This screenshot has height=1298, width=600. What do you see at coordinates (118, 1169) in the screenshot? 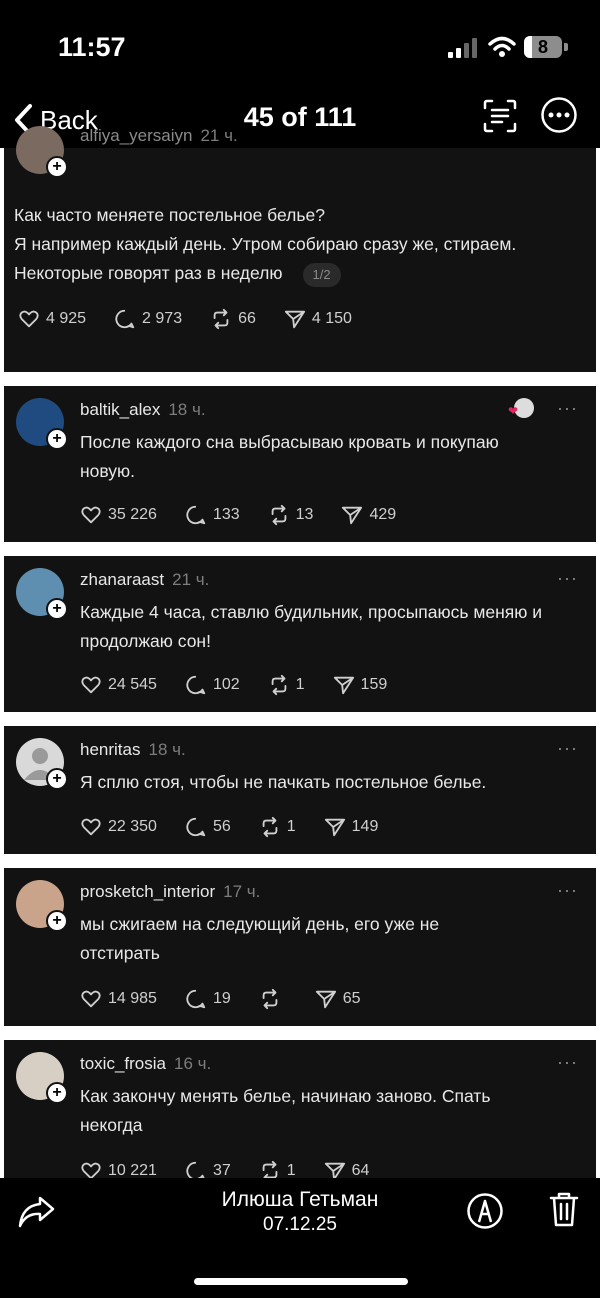
I see `like-button: 10 221` at bounding box center [118, 1169].